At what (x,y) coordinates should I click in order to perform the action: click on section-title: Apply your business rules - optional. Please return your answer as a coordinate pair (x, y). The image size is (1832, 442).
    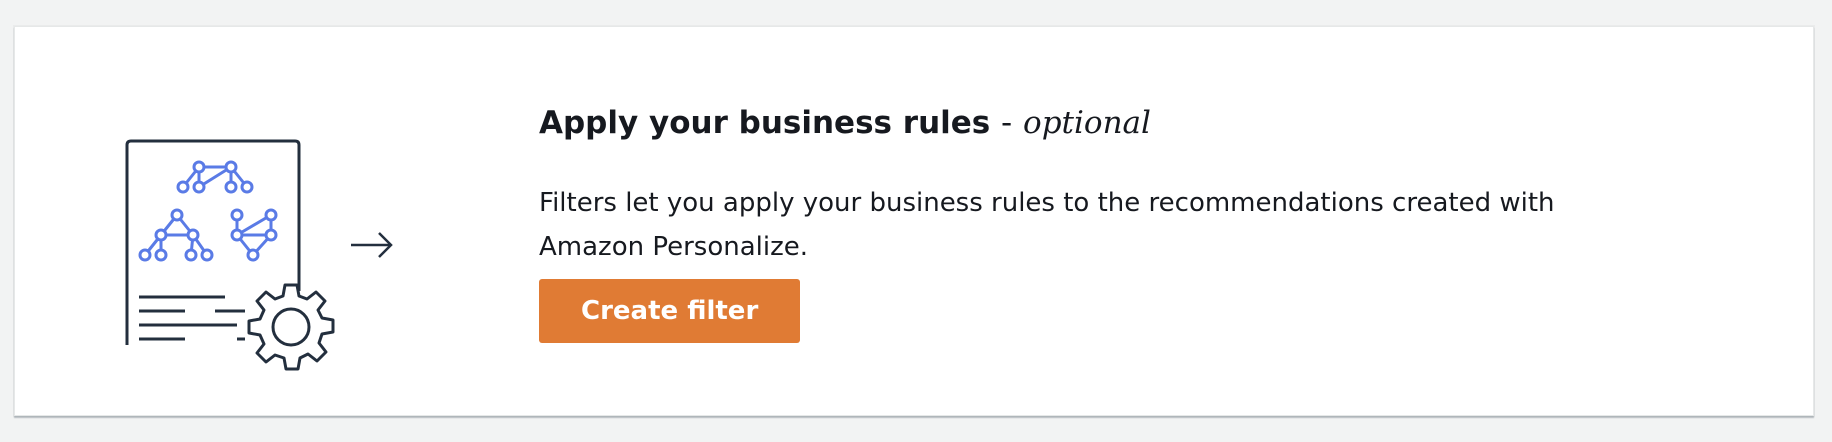
    Looking at the image, I should click on (1114, 123).